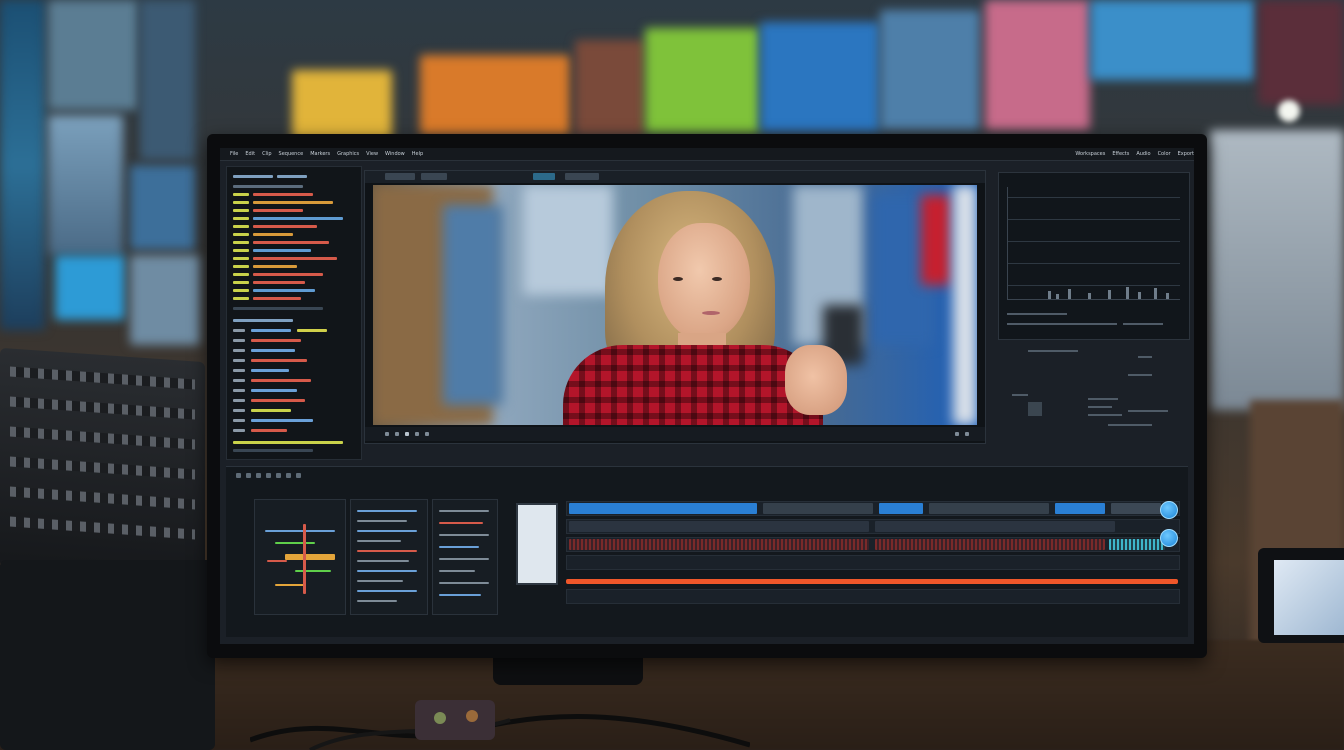 This screenshot has width=1344, height=750. Describe the element at coordinates (348, 154) in the screenshot. I see `menu-graphics: Graphics` at that location.